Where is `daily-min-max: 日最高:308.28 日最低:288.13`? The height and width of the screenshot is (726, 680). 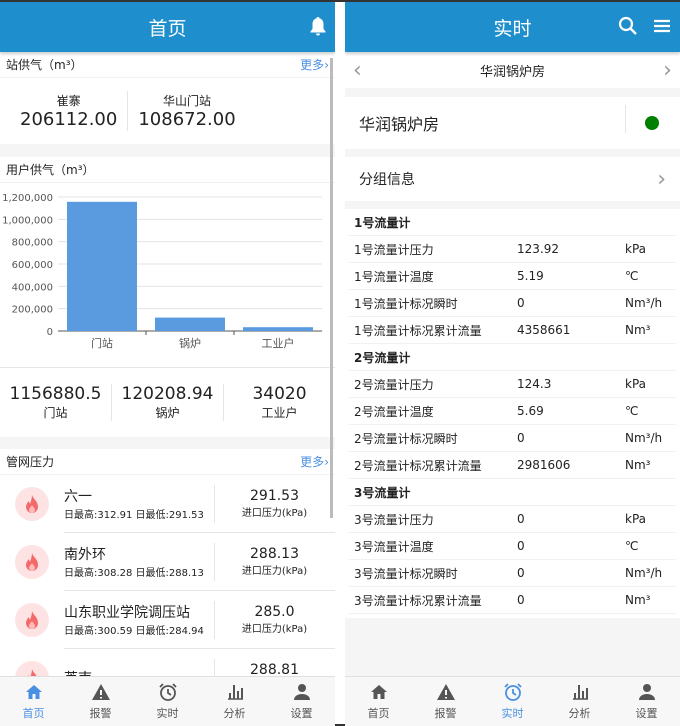
daily-min-max: 日最高:308.28 日最低:288.13 is located at coordinates (134, 573).